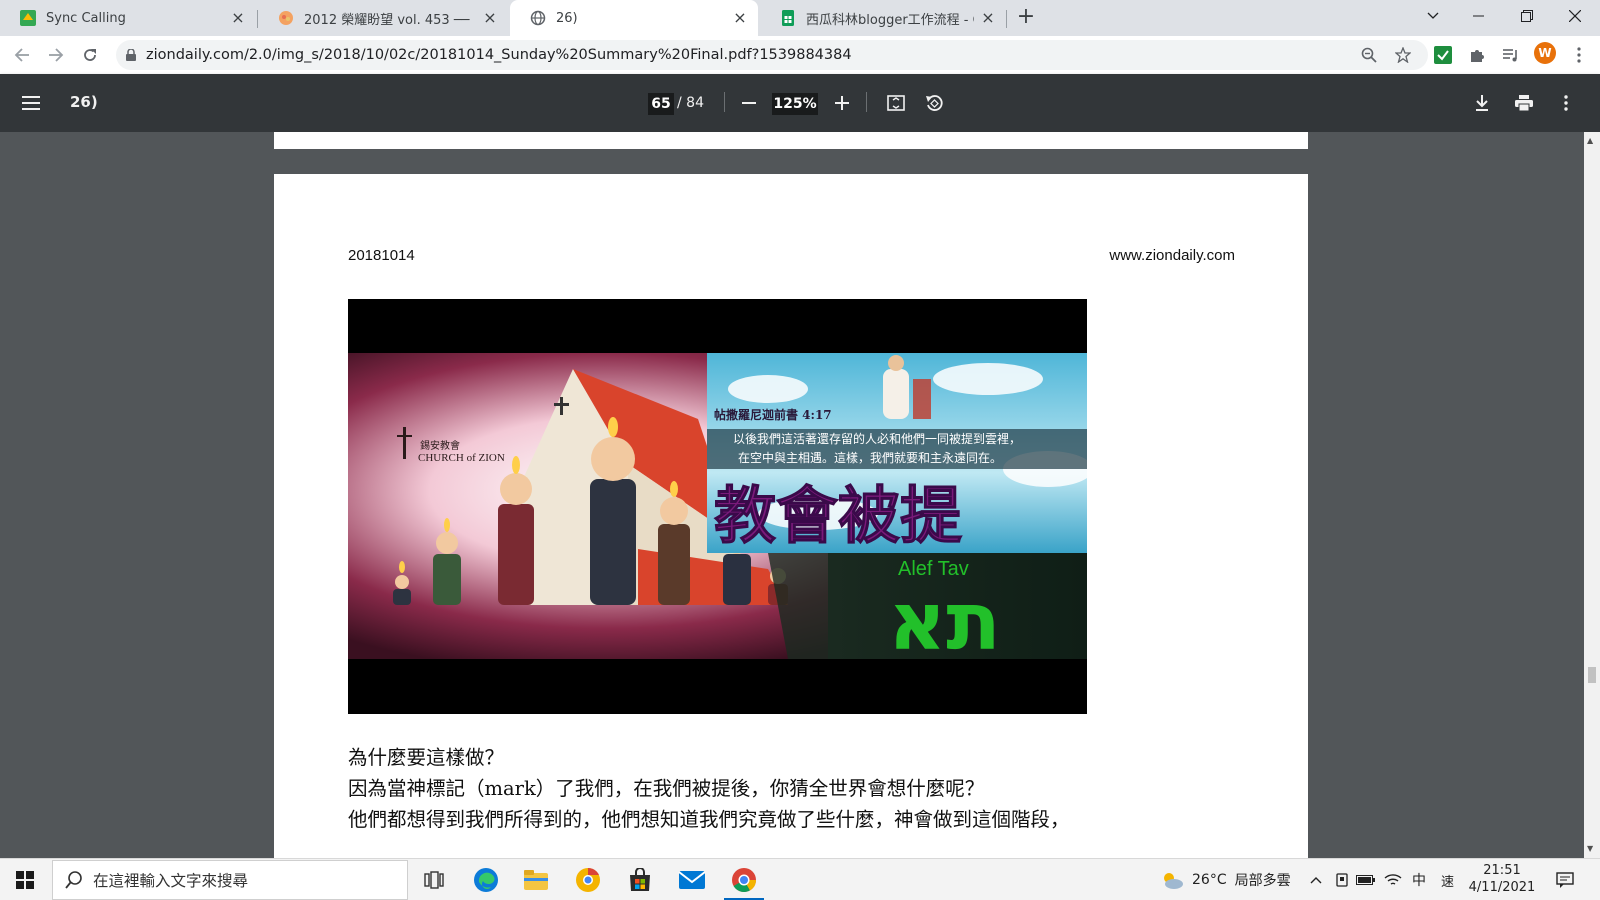 Image resolution: width=1600 pixels, height=900 pixels. I want to click on verse-line-2: 在空中與主相遇。這樣，我們就要和主永遠同在。, so click(870, 457).